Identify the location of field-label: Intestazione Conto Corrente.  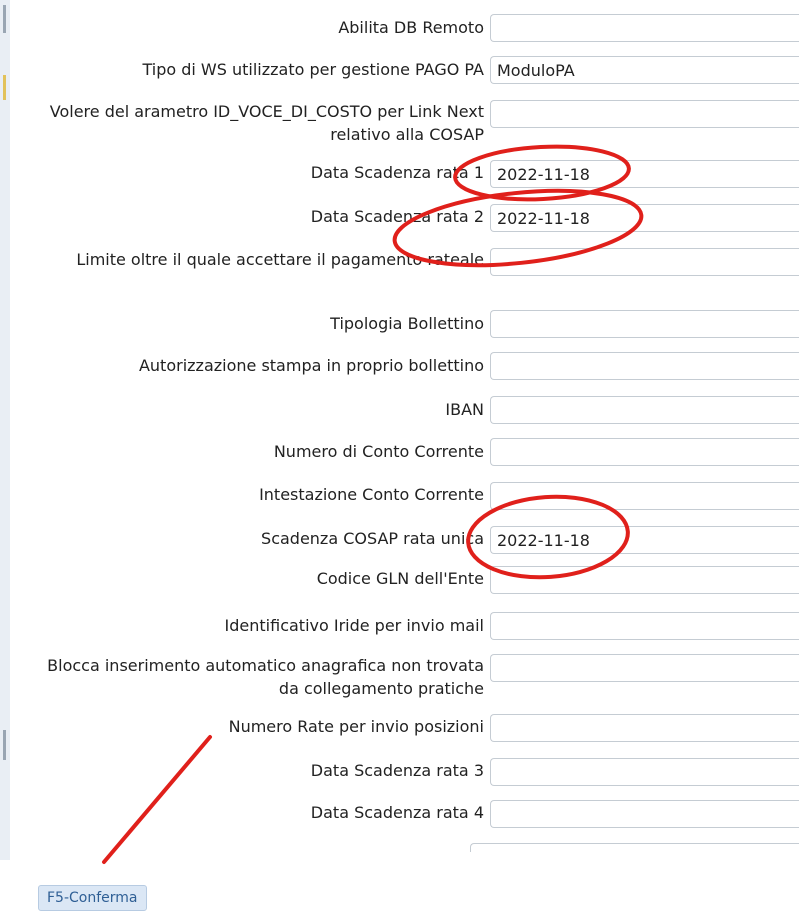
(371, 494).